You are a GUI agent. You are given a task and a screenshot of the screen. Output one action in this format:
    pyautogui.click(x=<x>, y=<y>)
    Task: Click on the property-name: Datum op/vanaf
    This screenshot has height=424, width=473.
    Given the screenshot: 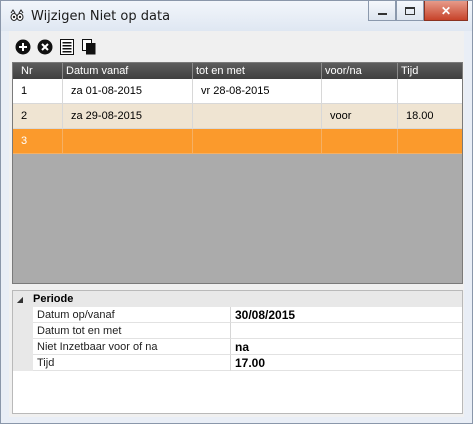 What is the action you would take?
    pyautogui.click(x=132, y=315)
    